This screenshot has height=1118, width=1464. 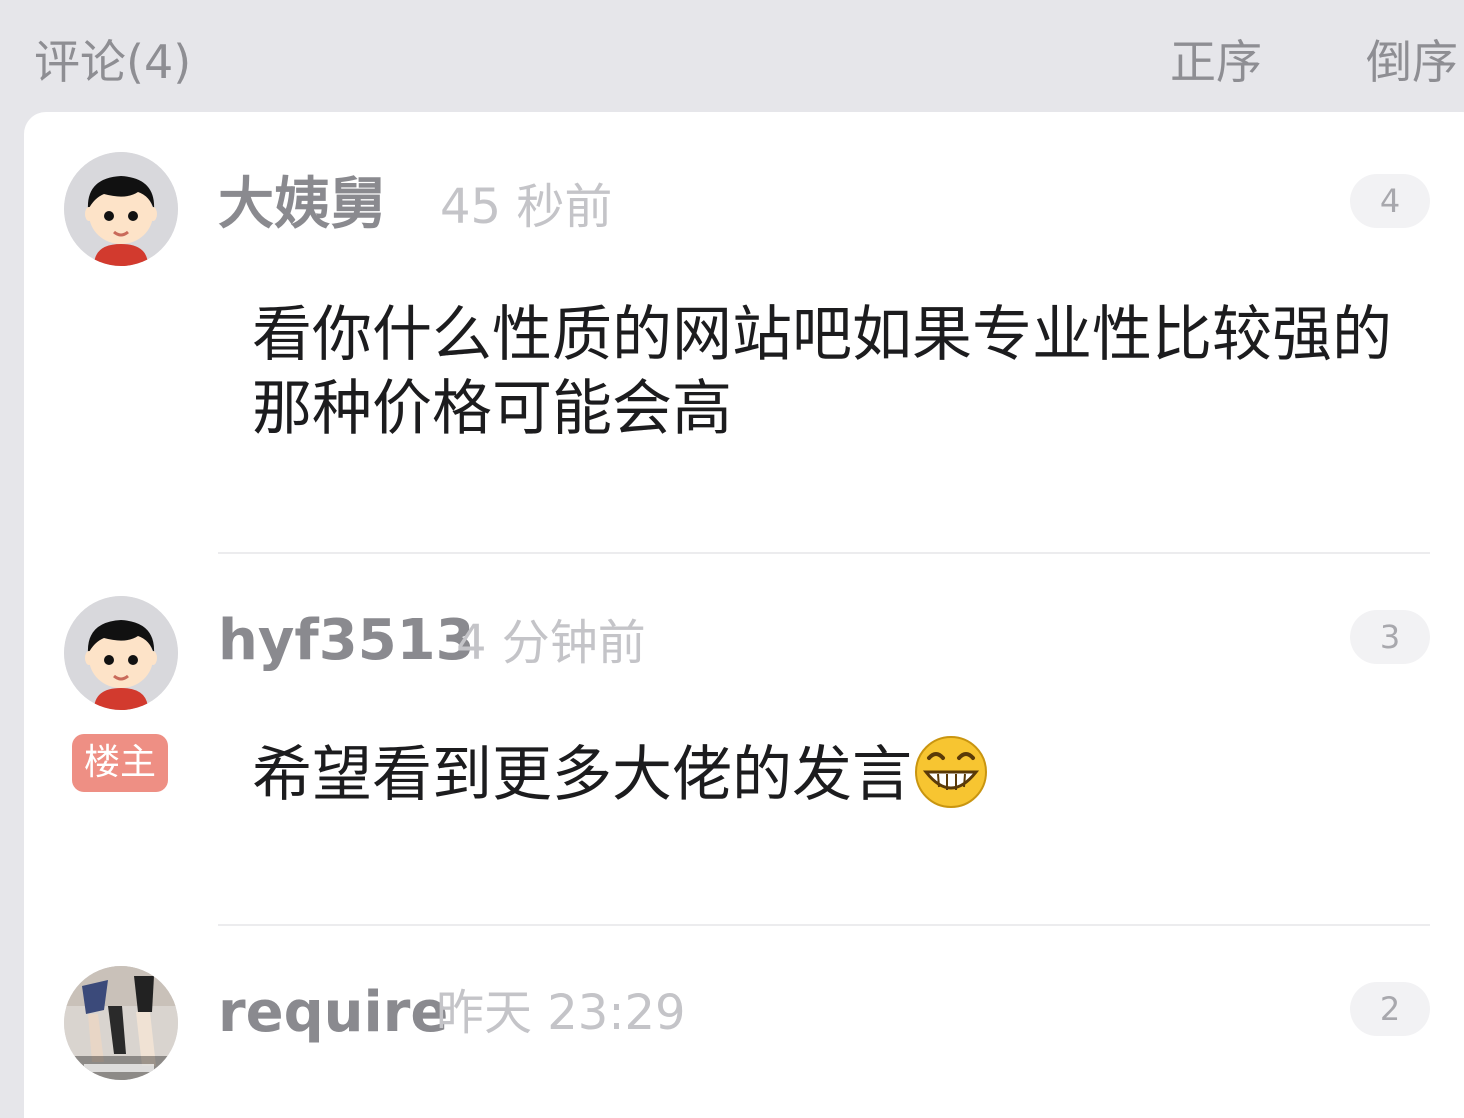 What do you see at coordinates (120, 763) in the screenshot?
I see `original-poster-badge: 楼主` at bounding box center [120, 763].